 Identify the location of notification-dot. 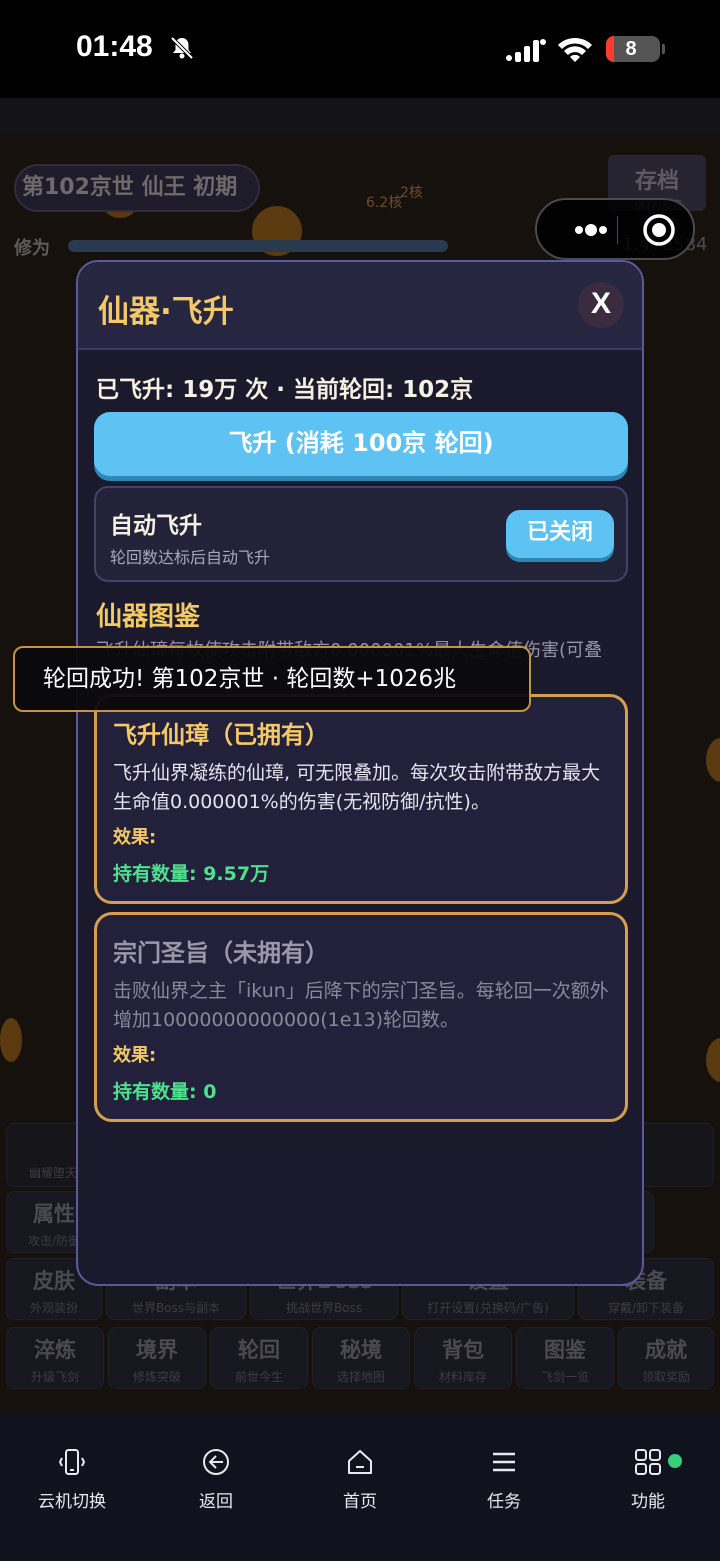
(675, 1461).